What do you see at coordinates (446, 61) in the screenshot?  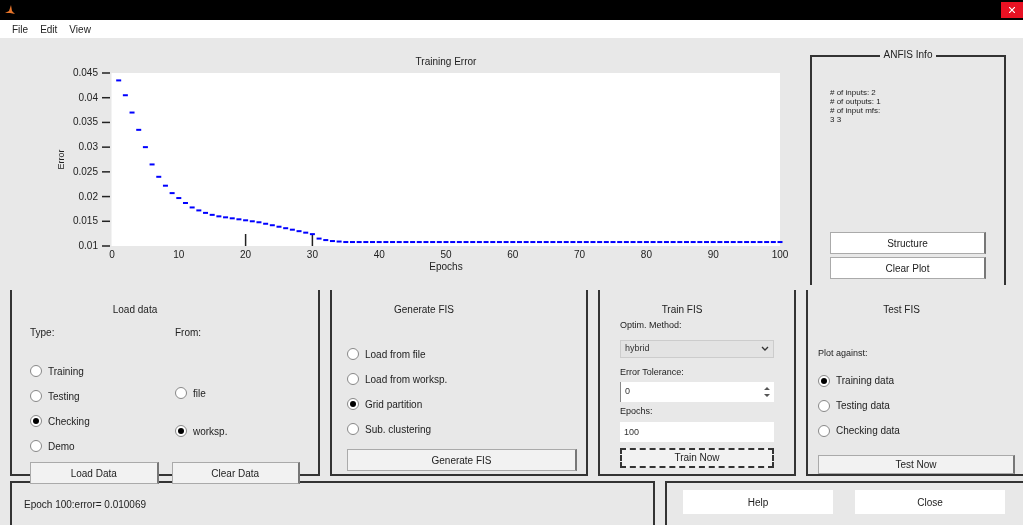 I see `chart-title: Training Error` at bounding box center [446, 61].